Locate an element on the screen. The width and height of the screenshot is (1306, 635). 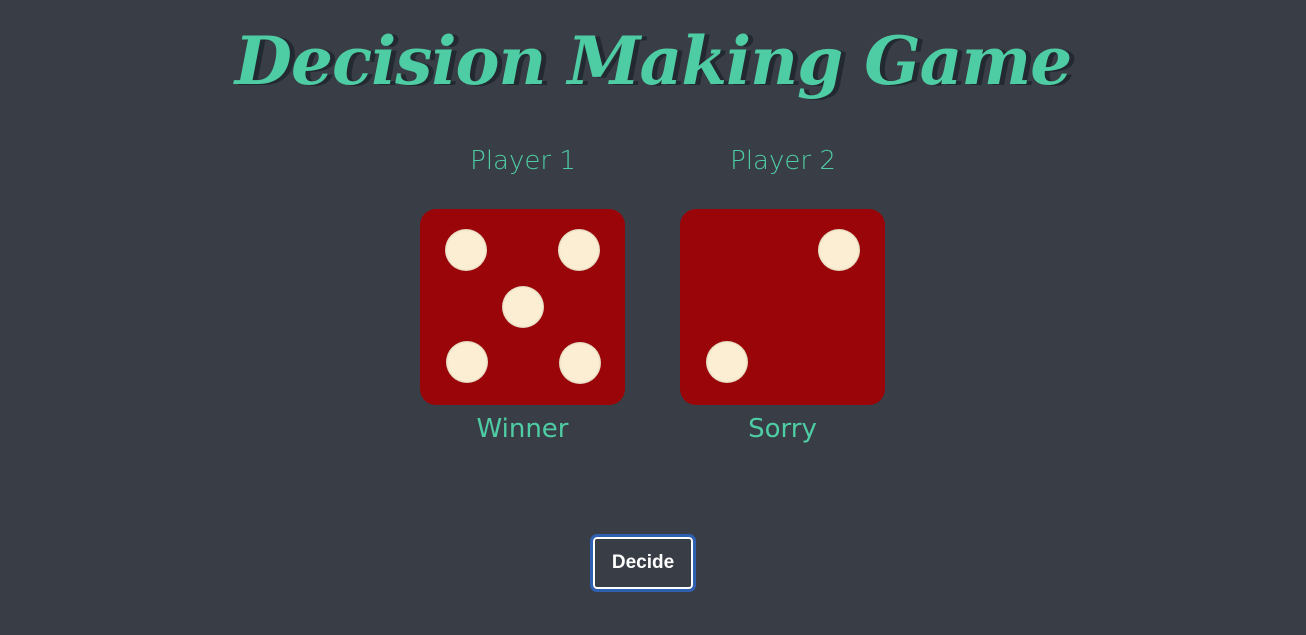
player-1-panel: Player 1 Winner is located at coordinates (523, 294).